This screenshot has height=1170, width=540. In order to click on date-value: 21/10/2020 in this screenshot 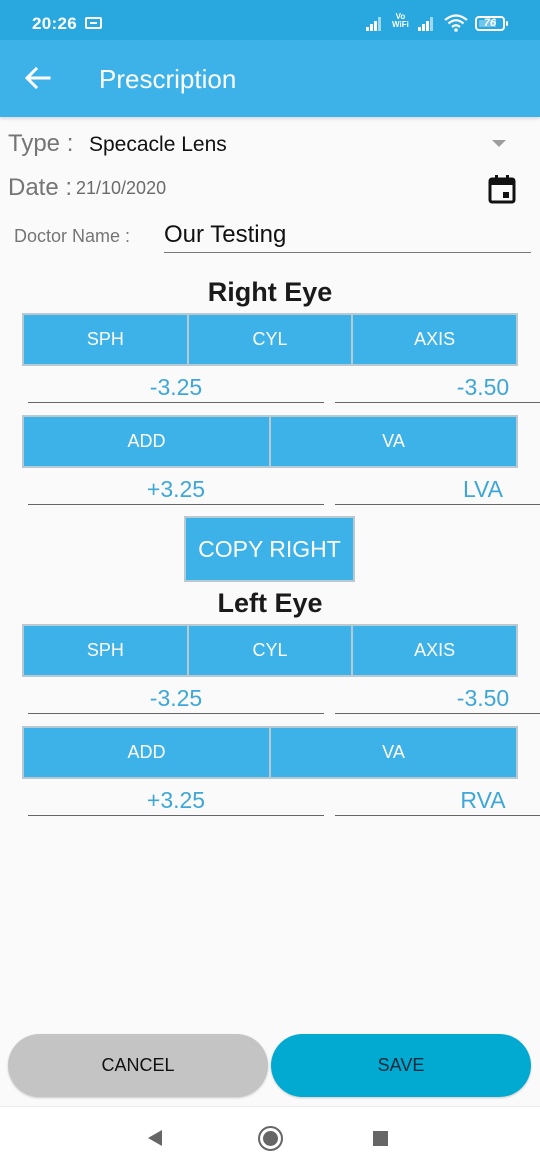, I will do `click(121, 188)`.